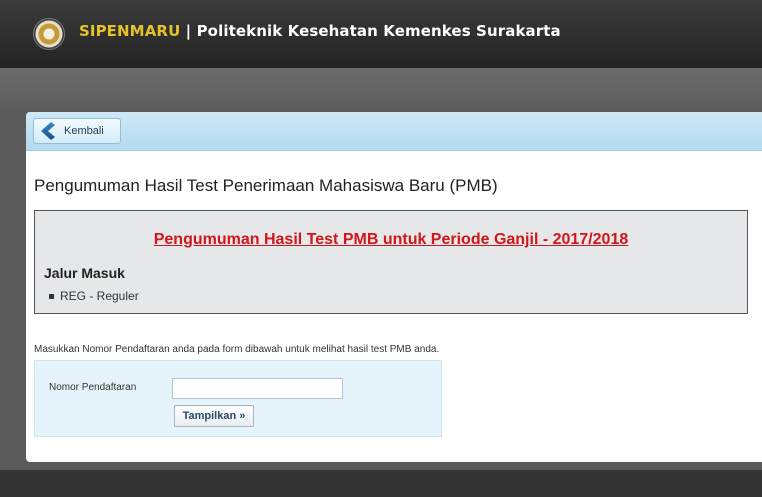 The width and height of the screenshot is (762, 497). Describe the element at coordinates (48, 131) in the screenshot. I see `back-arrow-icon` at that location.